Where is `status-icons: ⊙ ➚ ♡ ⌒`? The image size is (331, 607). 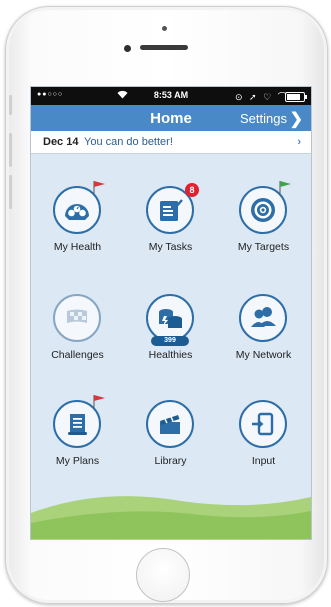 status-icons: ⊙ ➚ ♡ ⌒ is located at coordinates (262, 97).